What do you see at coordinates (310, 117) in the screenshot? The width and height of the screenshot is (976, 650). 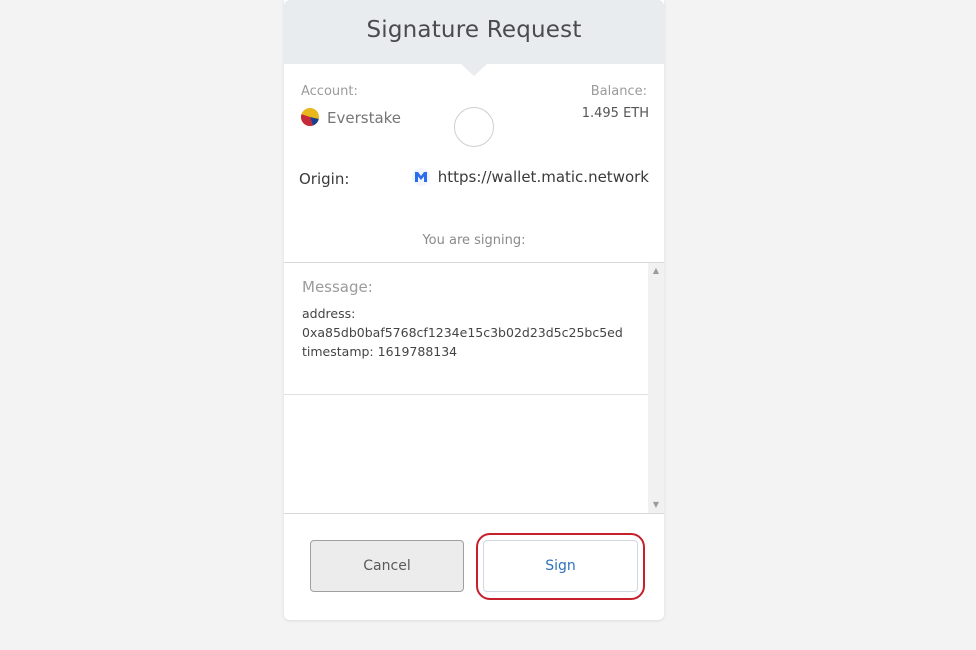 I see `account-identicon-icon` at bounding box center [310, 117].